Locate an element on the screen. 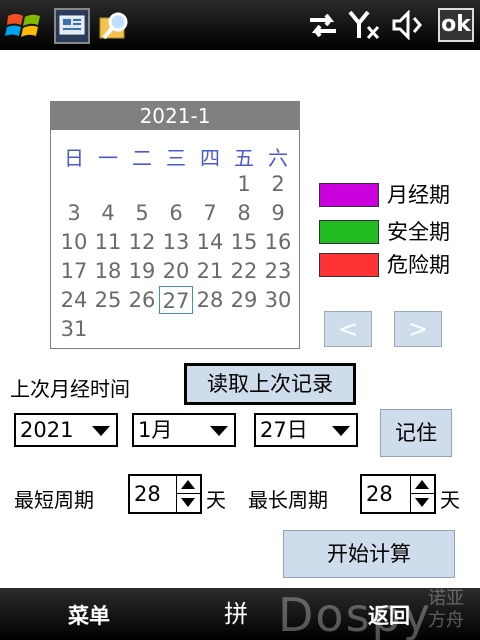  shortest-cycle-label: 最短周期 is located at coordinates (54, 500).